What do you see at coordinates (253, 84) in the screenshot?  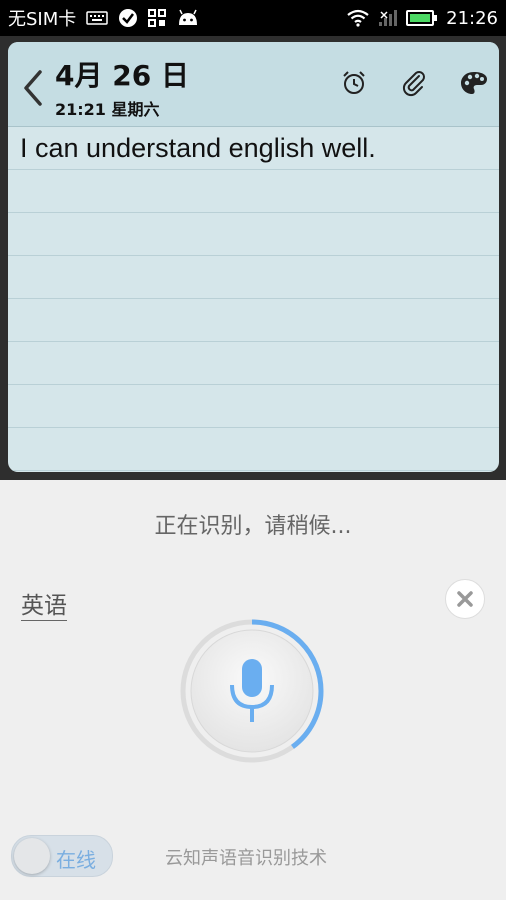 I see `note-header: 4月 26 日 21:21 星期六` at bounding box center [253, 84].